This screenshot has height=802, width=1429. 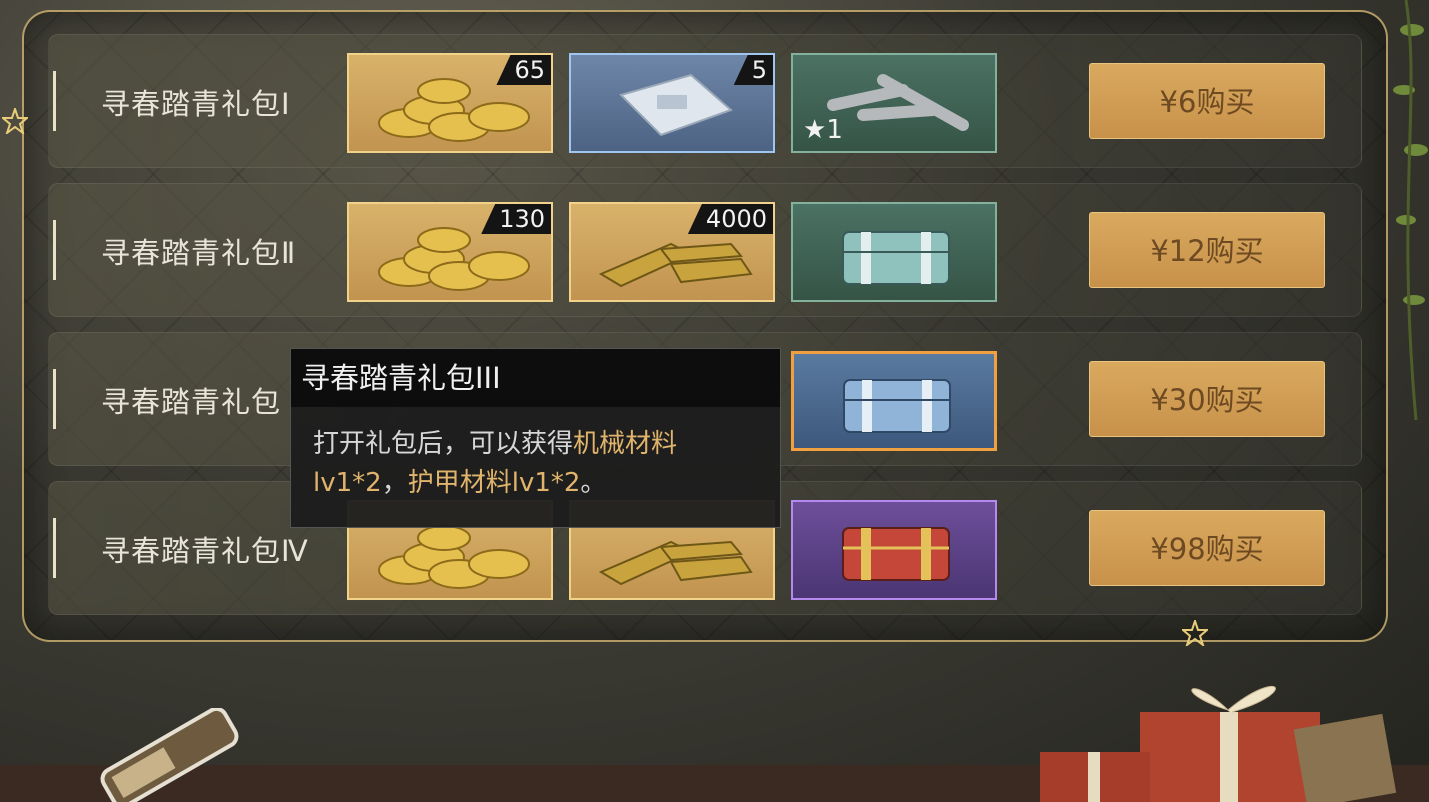 What do you see at coordinates (394, 483) in the screenshot?
I see `tooltip-text: ，` at bounding box center [394, 483].